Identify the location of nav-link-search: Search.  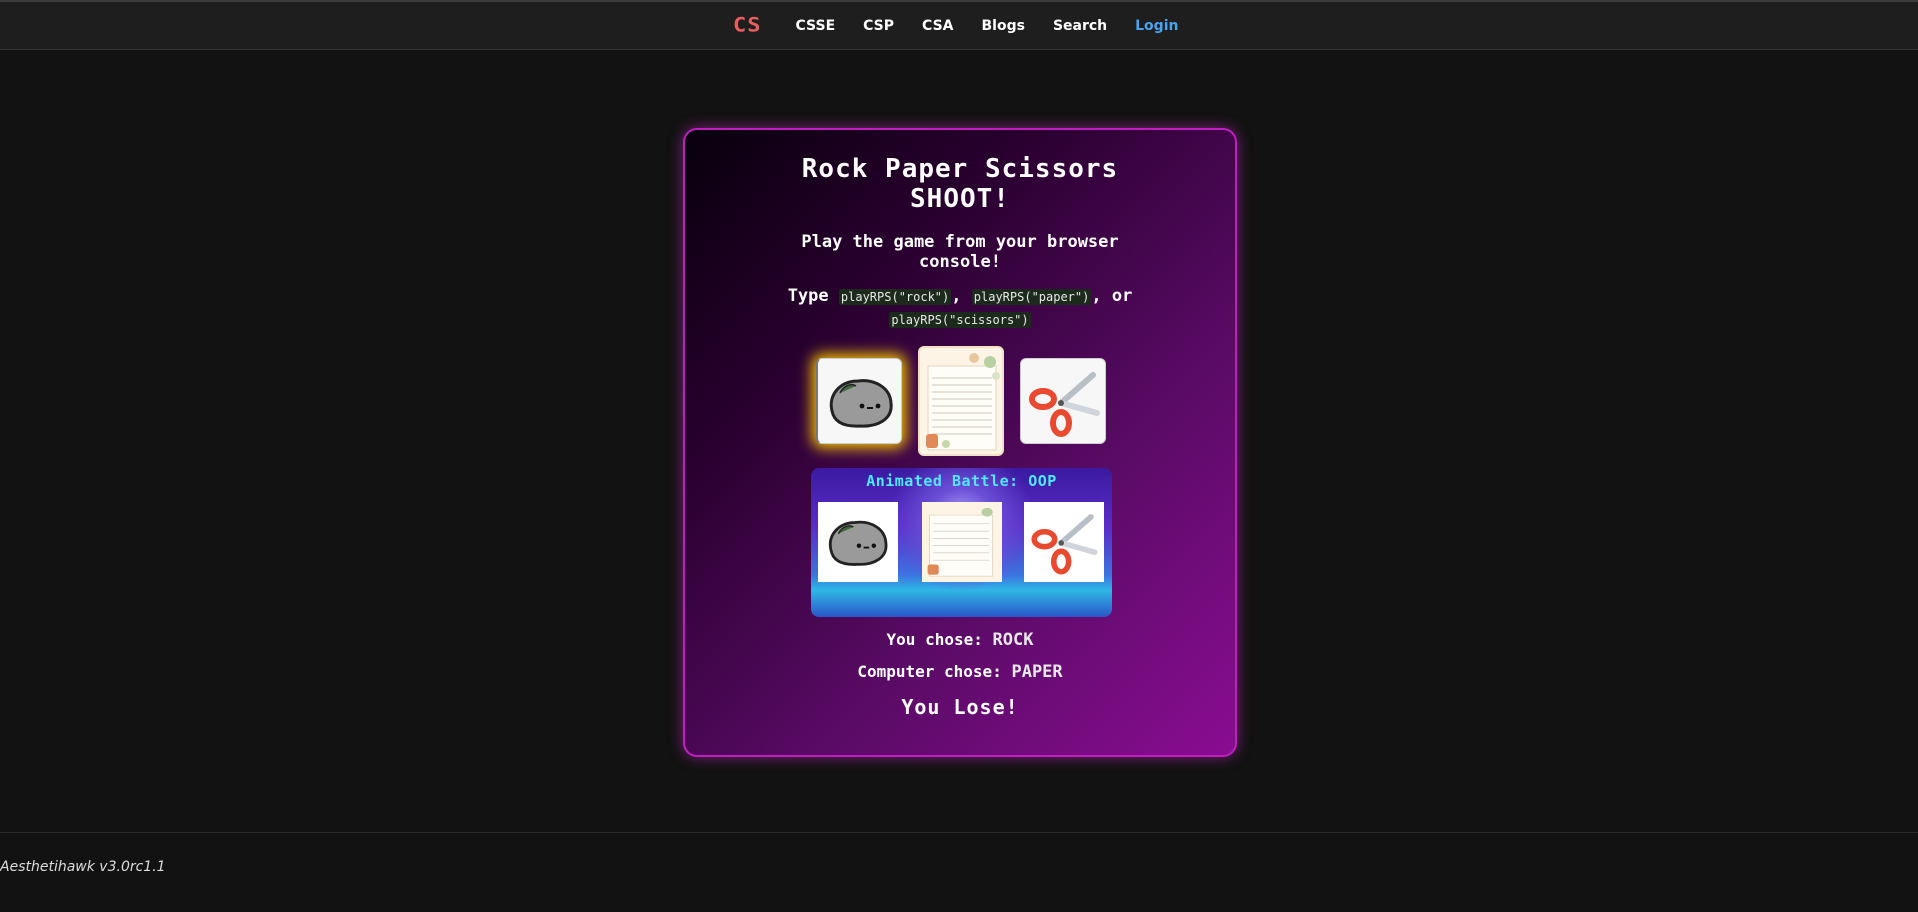
(1080, 26).